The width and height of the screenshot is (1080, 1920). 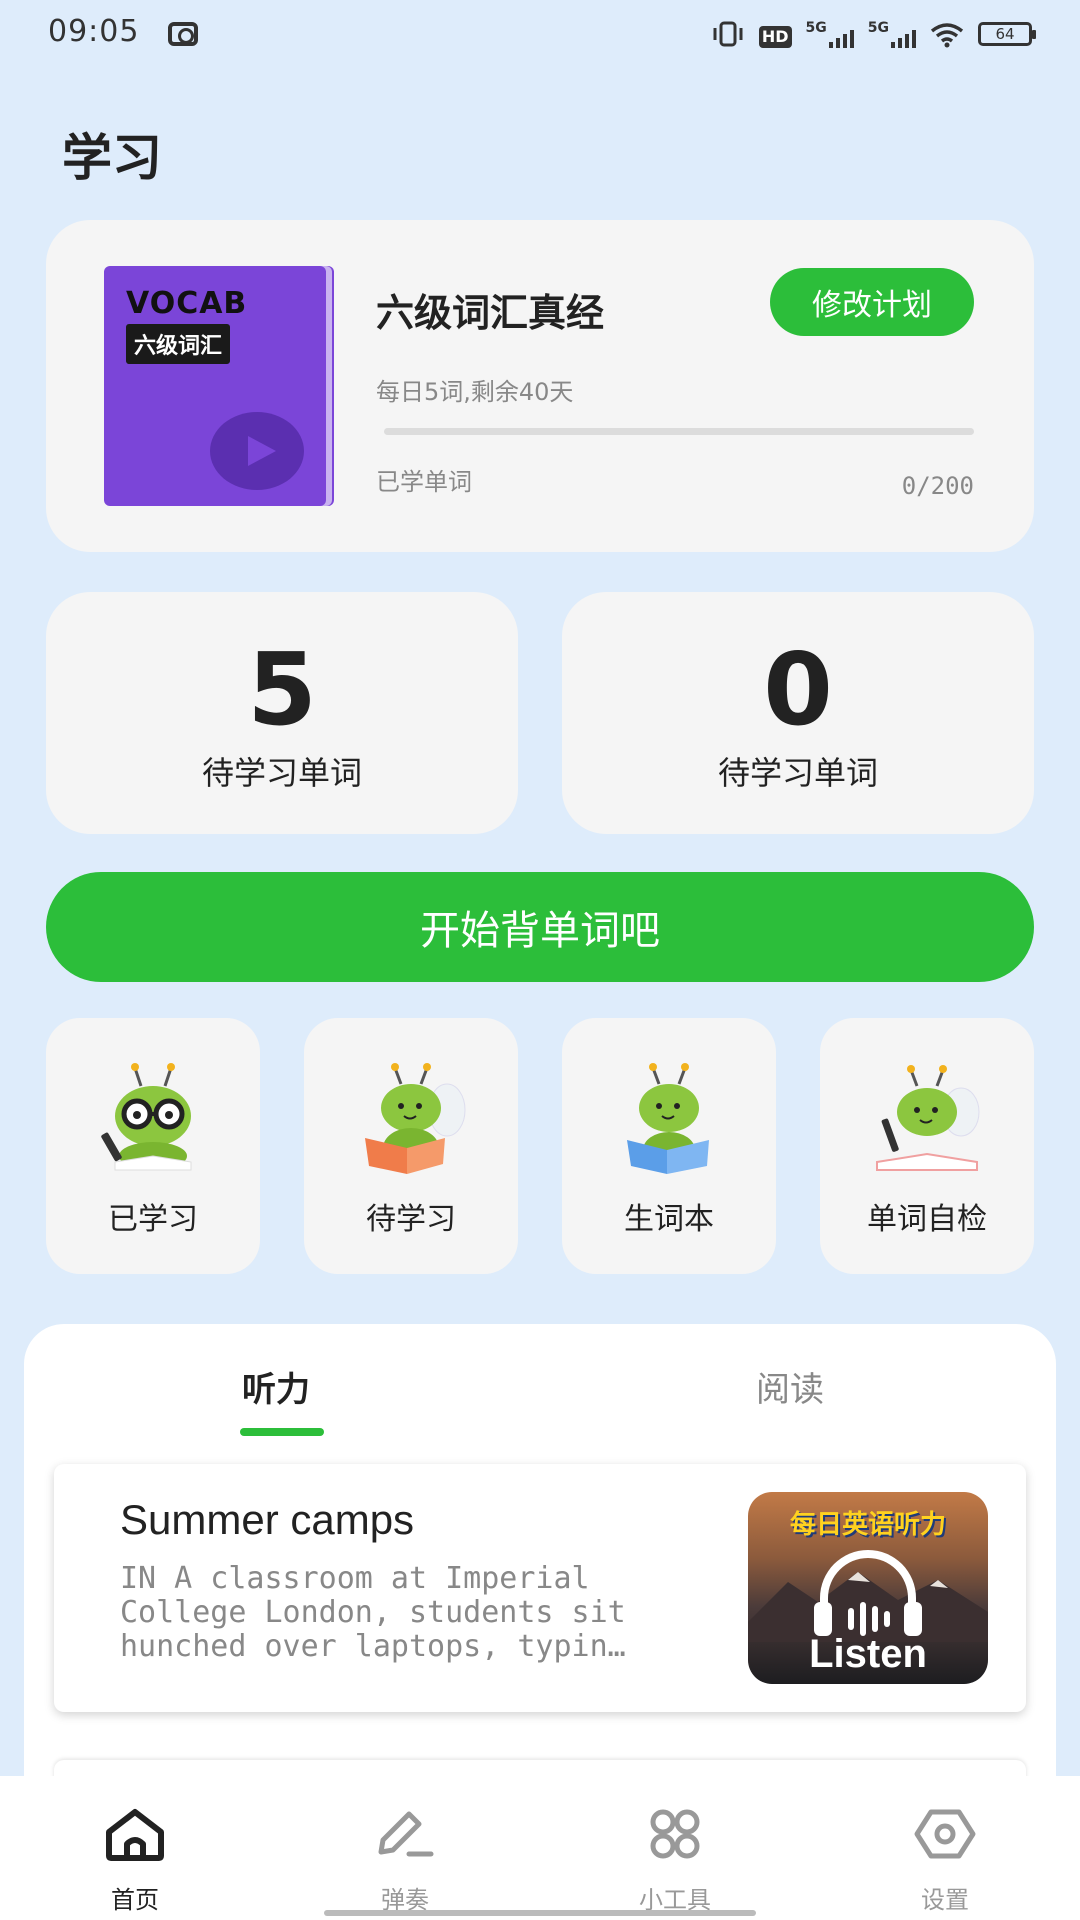 What do you see at coordinates (490, 313) in the screenshot?
I see `plan-book-name: 六级词汇真经` at bounding box center [490, 313].